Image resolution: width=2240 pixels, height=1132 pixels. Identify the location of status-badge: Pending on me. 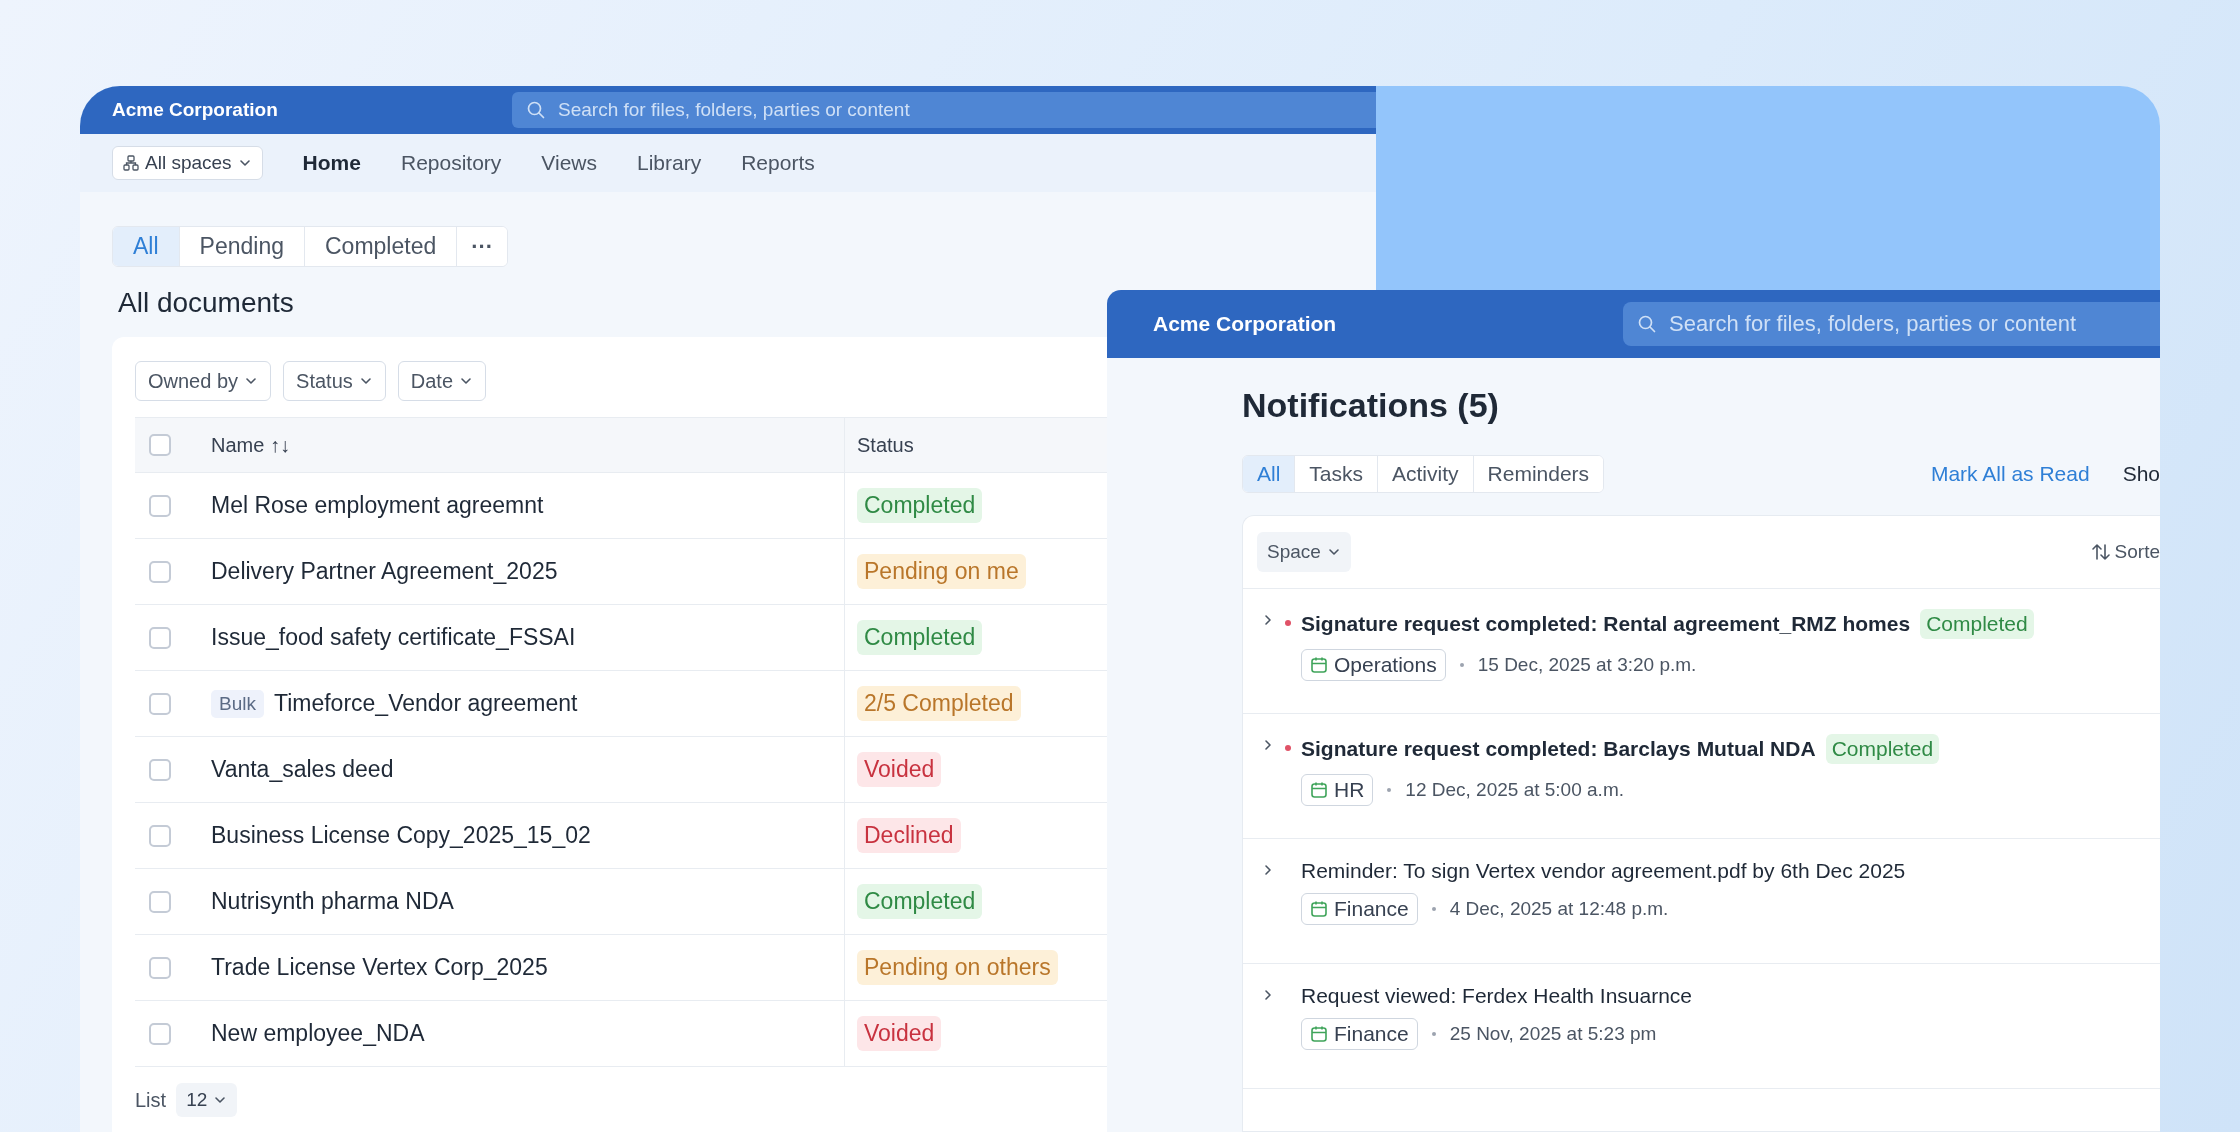
(941, 571).